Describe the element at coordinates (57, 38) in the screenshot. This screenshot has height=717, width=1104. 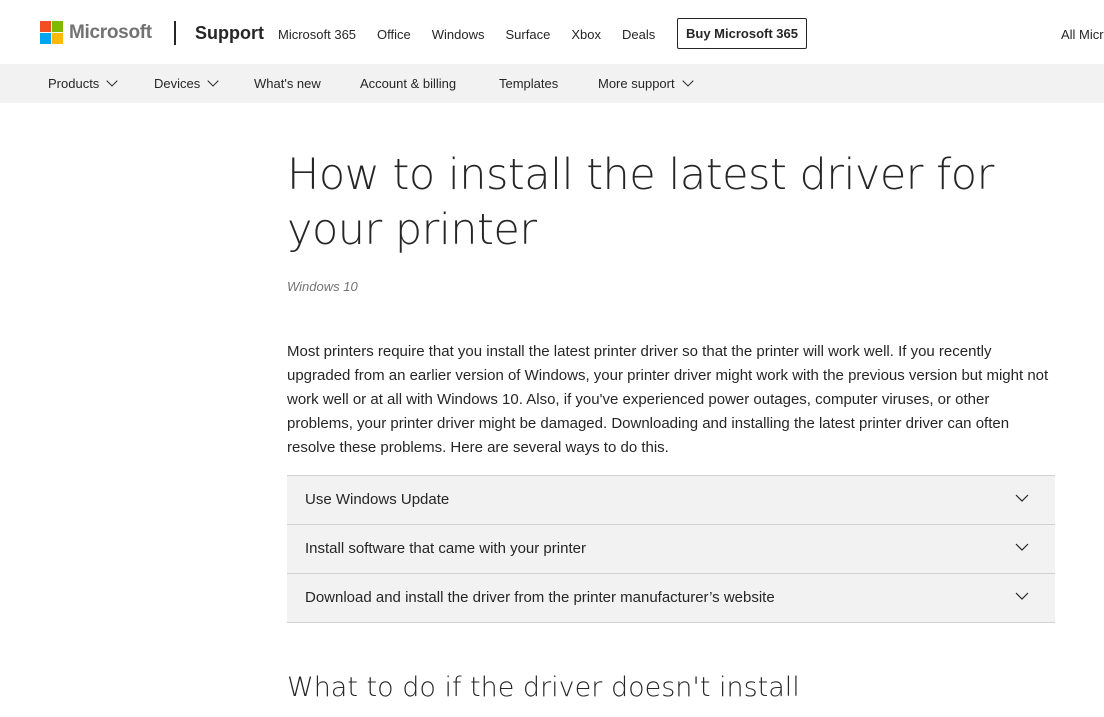
I see `logo-square-yellow` at that location.